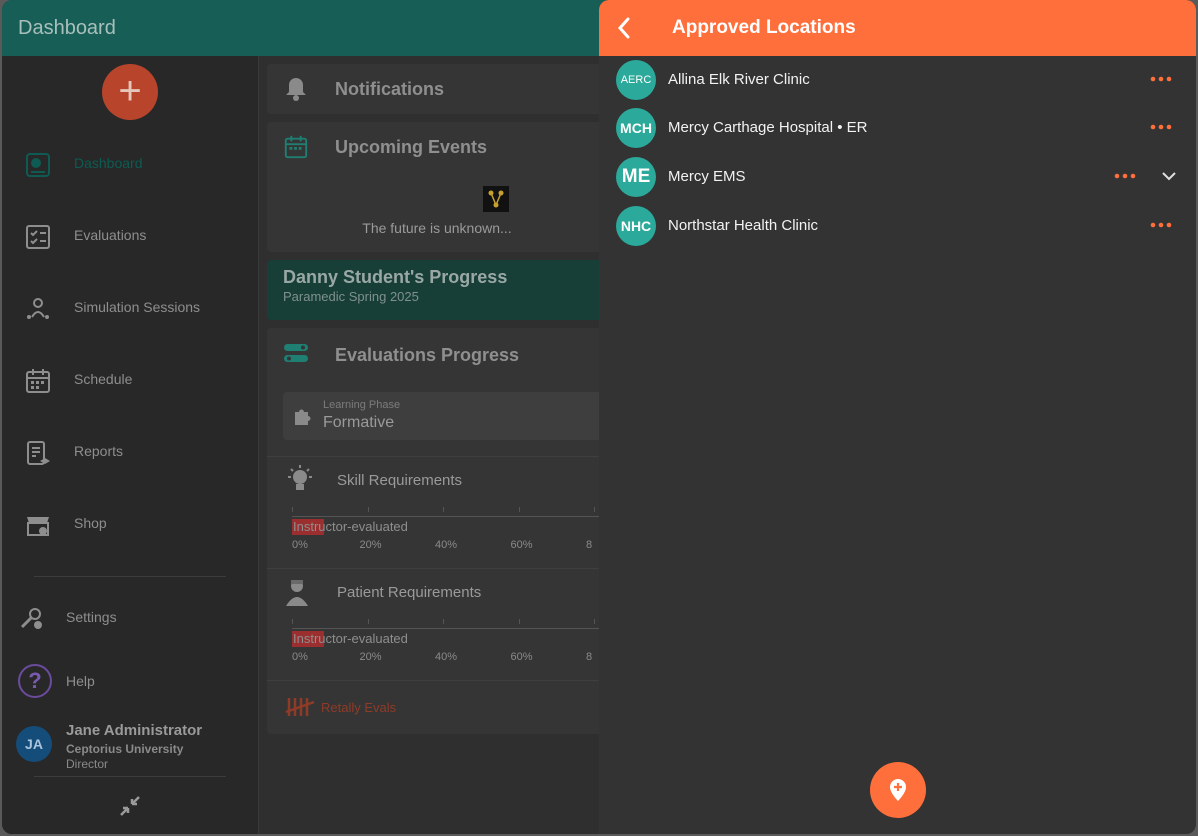  Describe the element at coordinates (130, 452) in the screenshot. I see `sidebar-item-reports: Reports` at that location.